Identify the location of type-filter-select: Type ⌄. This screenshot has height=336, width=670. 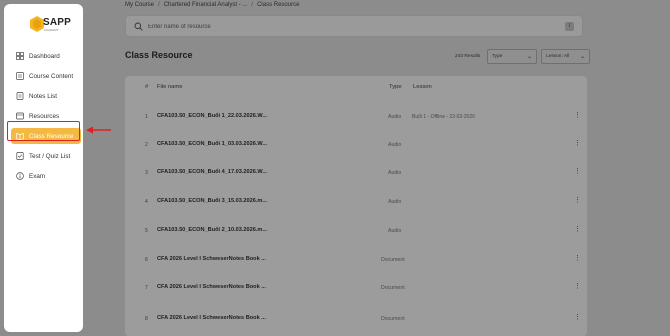
(512, 56).